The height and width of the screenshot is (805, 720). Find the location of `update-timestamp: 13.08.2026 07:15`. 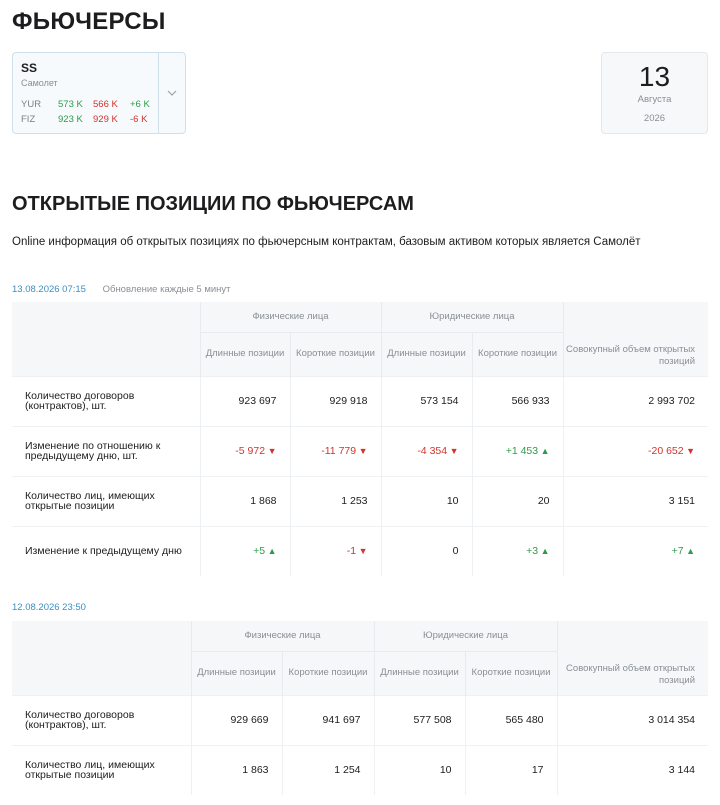

update-timestamp: 13.08.2026 07:15 is located at coordinates (49, 289).